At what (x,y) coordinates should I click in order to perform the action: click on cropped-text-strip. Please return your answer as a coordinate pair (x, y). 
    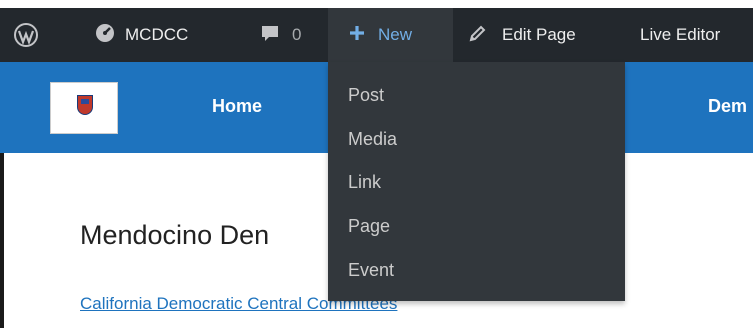
    Looking at the image, I should click on (376, 4).